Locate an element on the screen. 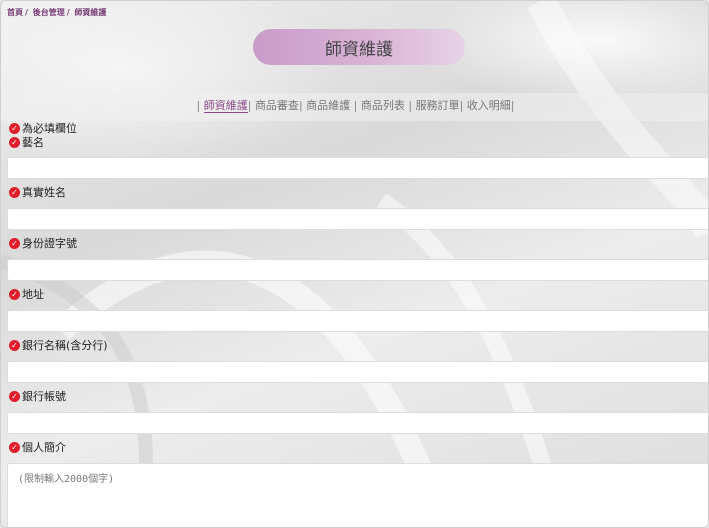 The image size is (709, 528). breadcrumb: 首頁 / 後台管理 / 師資維護 is located at coordinates (57, 12).